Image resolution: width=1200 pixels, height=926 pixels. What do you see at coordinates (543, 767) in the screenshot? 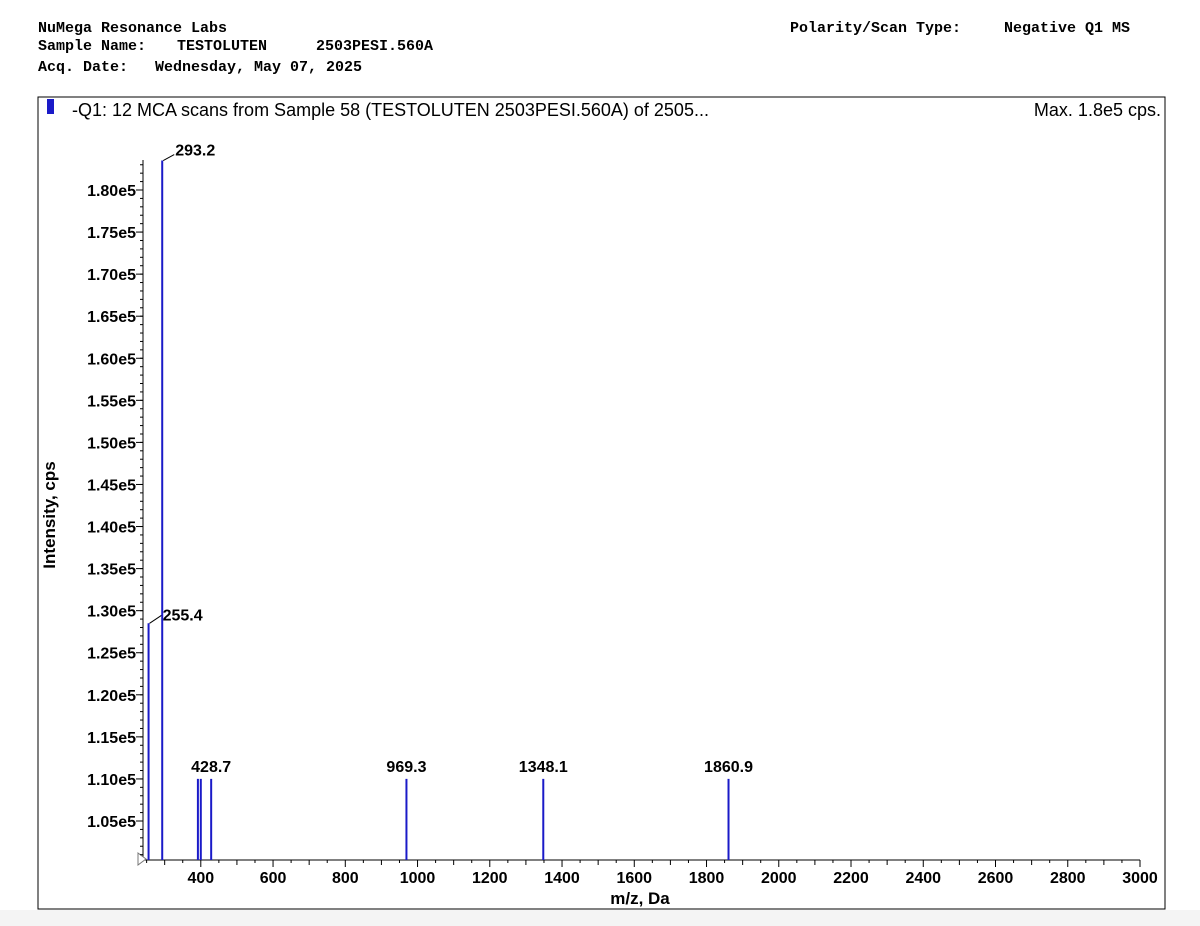
I see `peak-label: 1348.1` at bounding box center [543, 767].